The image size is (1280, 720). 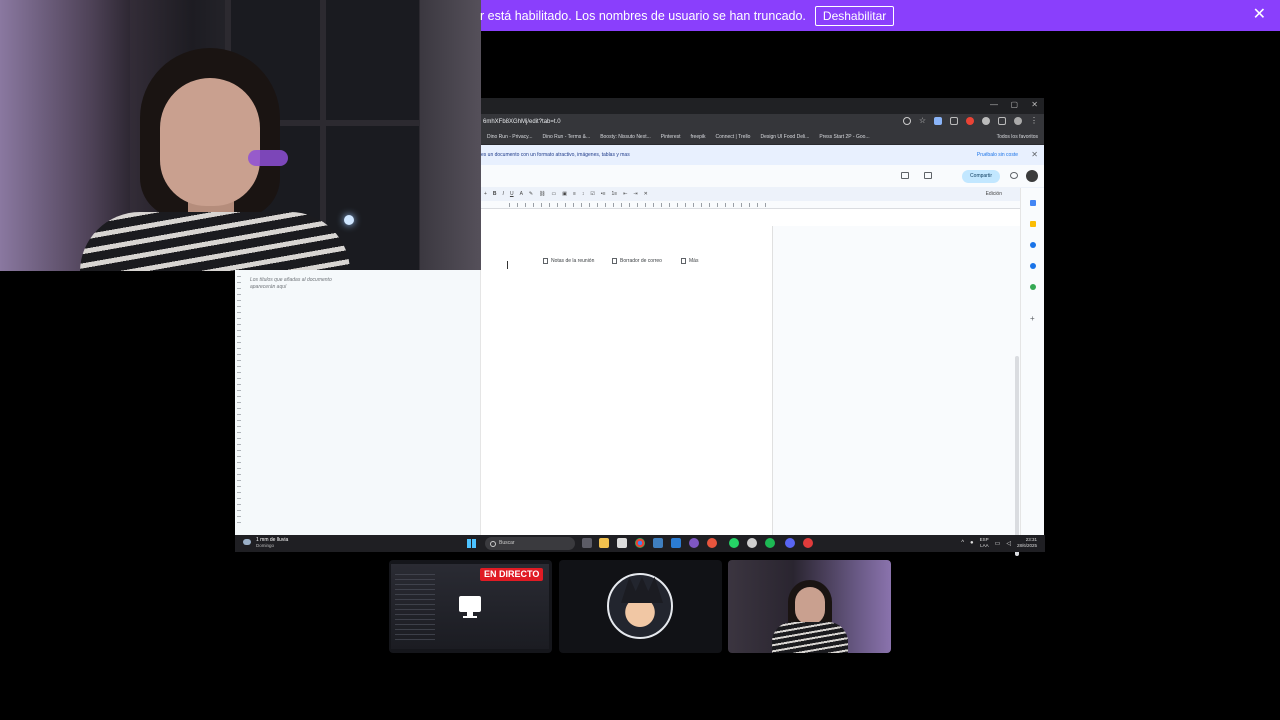 I want to click on avatar, so click(x=1032, y=176).